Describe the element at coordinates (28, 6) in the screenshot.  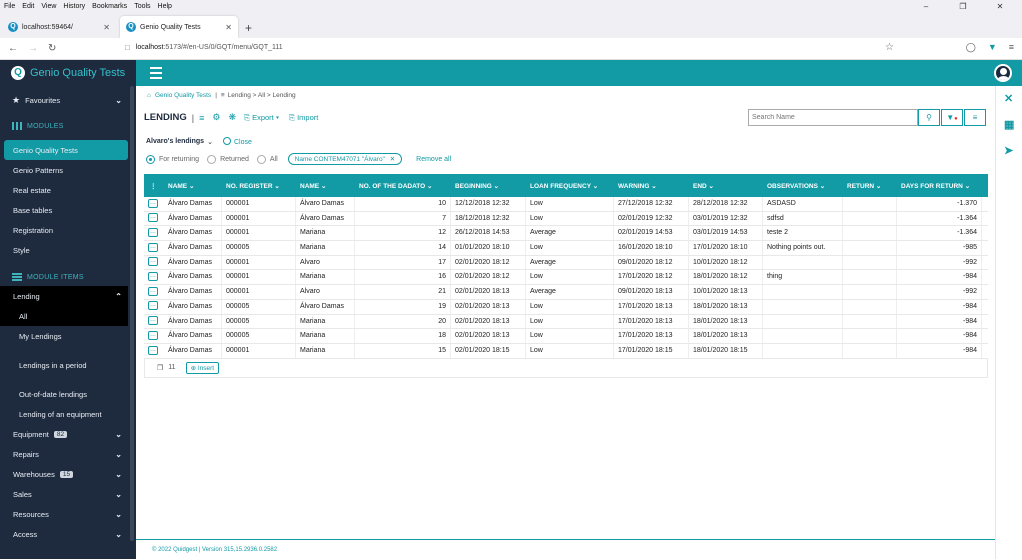
I see `menu-edit: Edit` at that location.